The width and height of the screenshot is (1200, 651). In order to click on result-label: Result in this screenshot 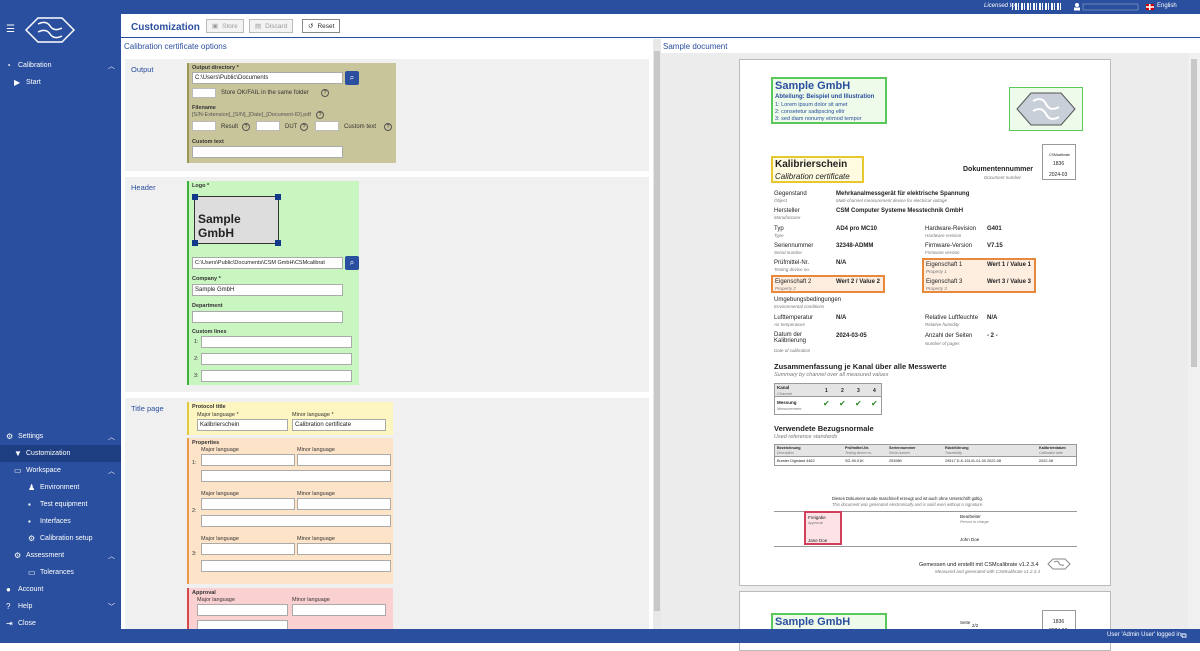, I will do `click(230, 127)`.